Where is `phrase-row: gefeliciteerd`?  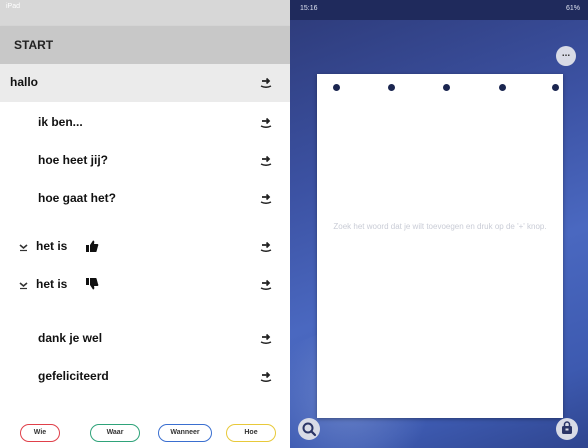
phrase-row: gefeliciteerd is located at coordinates (145, 377).